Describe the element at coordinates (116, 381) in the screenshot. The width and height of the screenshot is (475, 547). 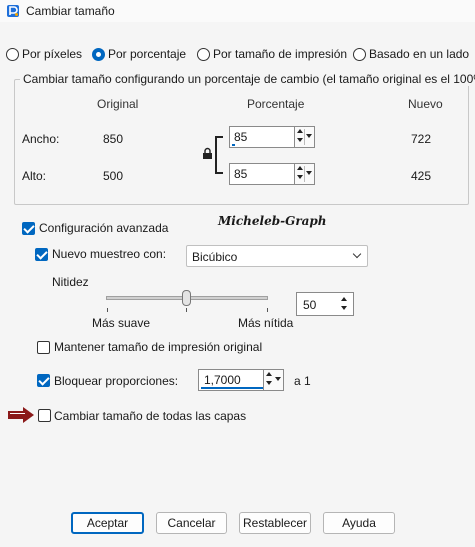
I see `lock-ratio-label: Bloquear proporciones:` at that location.